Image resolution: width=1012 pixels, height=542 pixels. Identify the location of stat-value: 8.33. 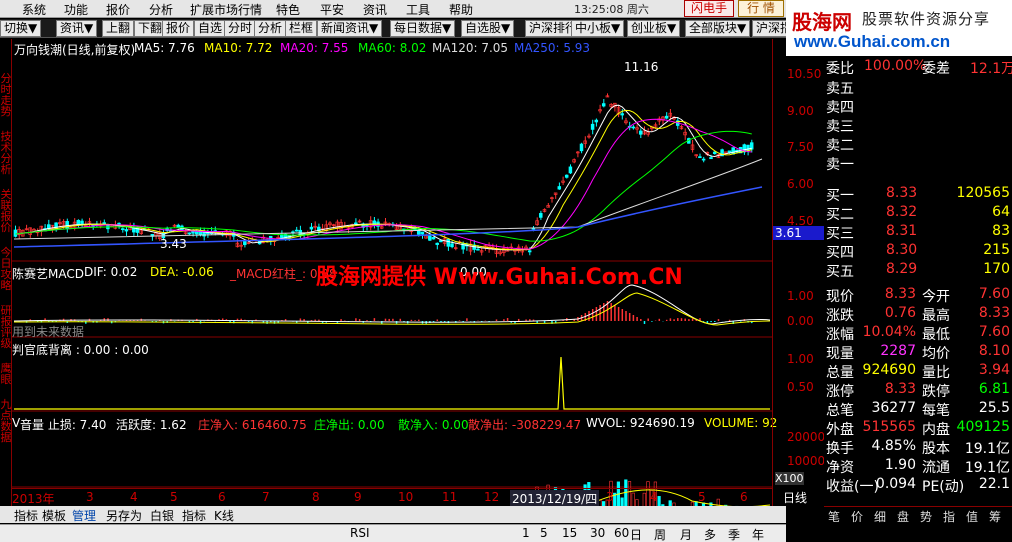
(900, 389).